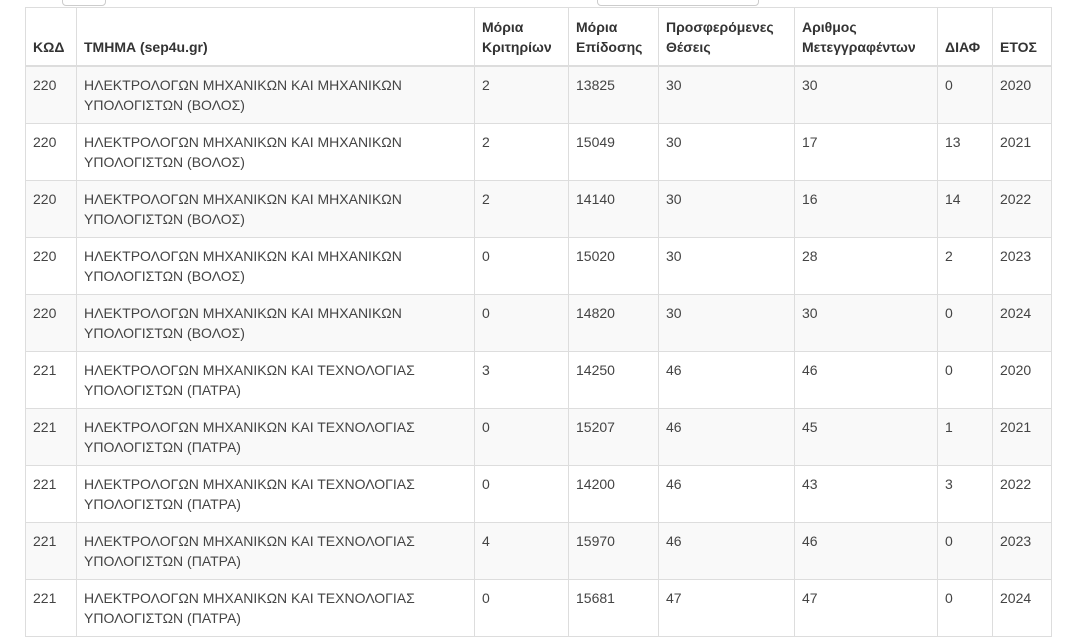 This screenshot has width=1067, height=637. I want to click on cell-criteria-points: 4, so click(521, 550).